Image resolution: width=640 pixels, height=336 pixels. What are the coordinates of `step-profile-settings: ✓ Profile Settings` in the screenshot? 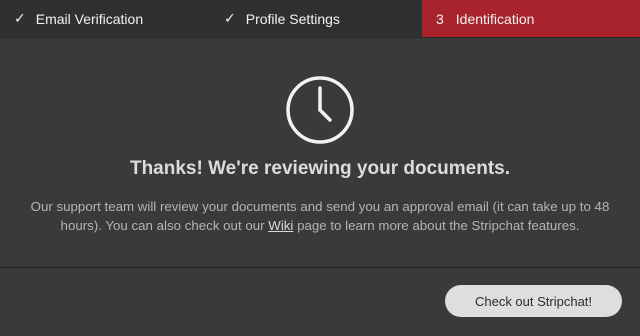 It's located at (282, 18).